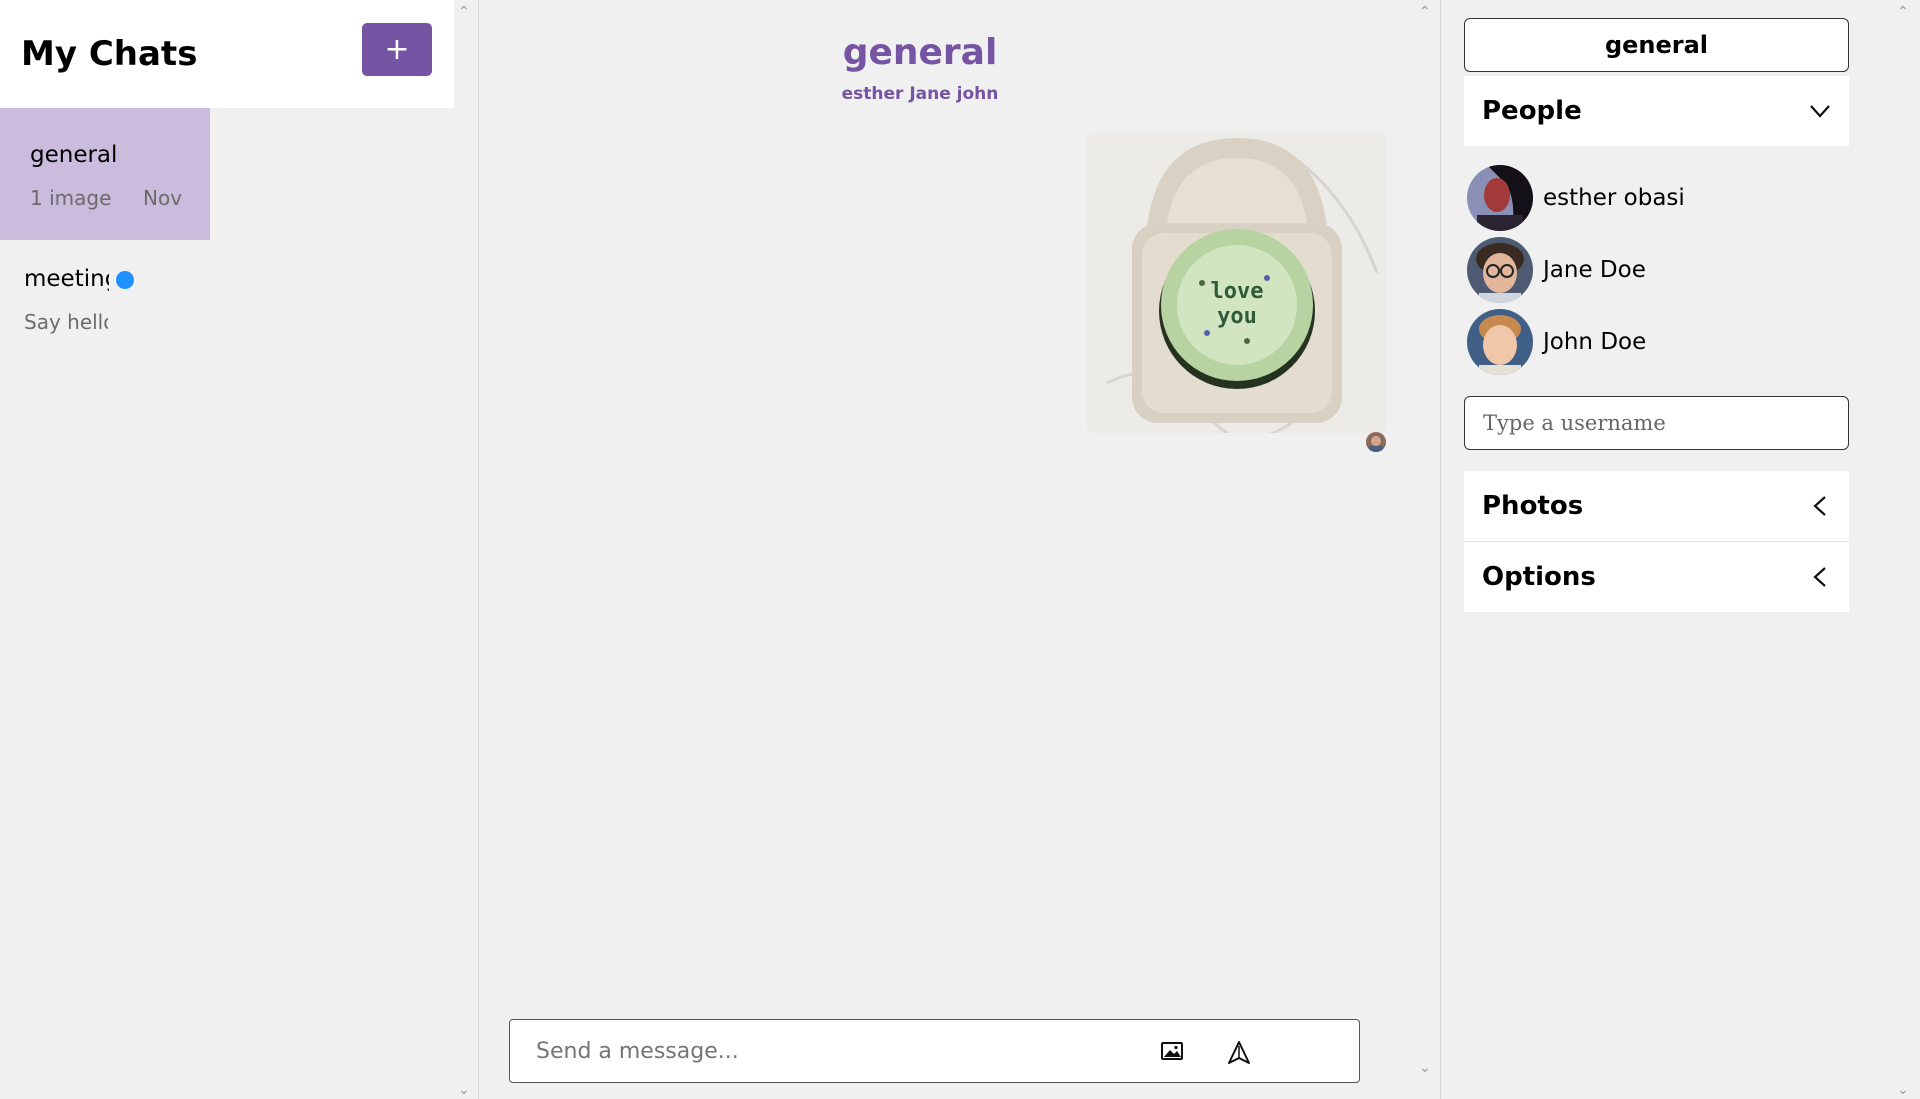 The width and height of the screenshot is (1920, 1099). Describe the element at coordinates (1820, 111) in the screenshot. I see `chevron-down-icon` at that location.